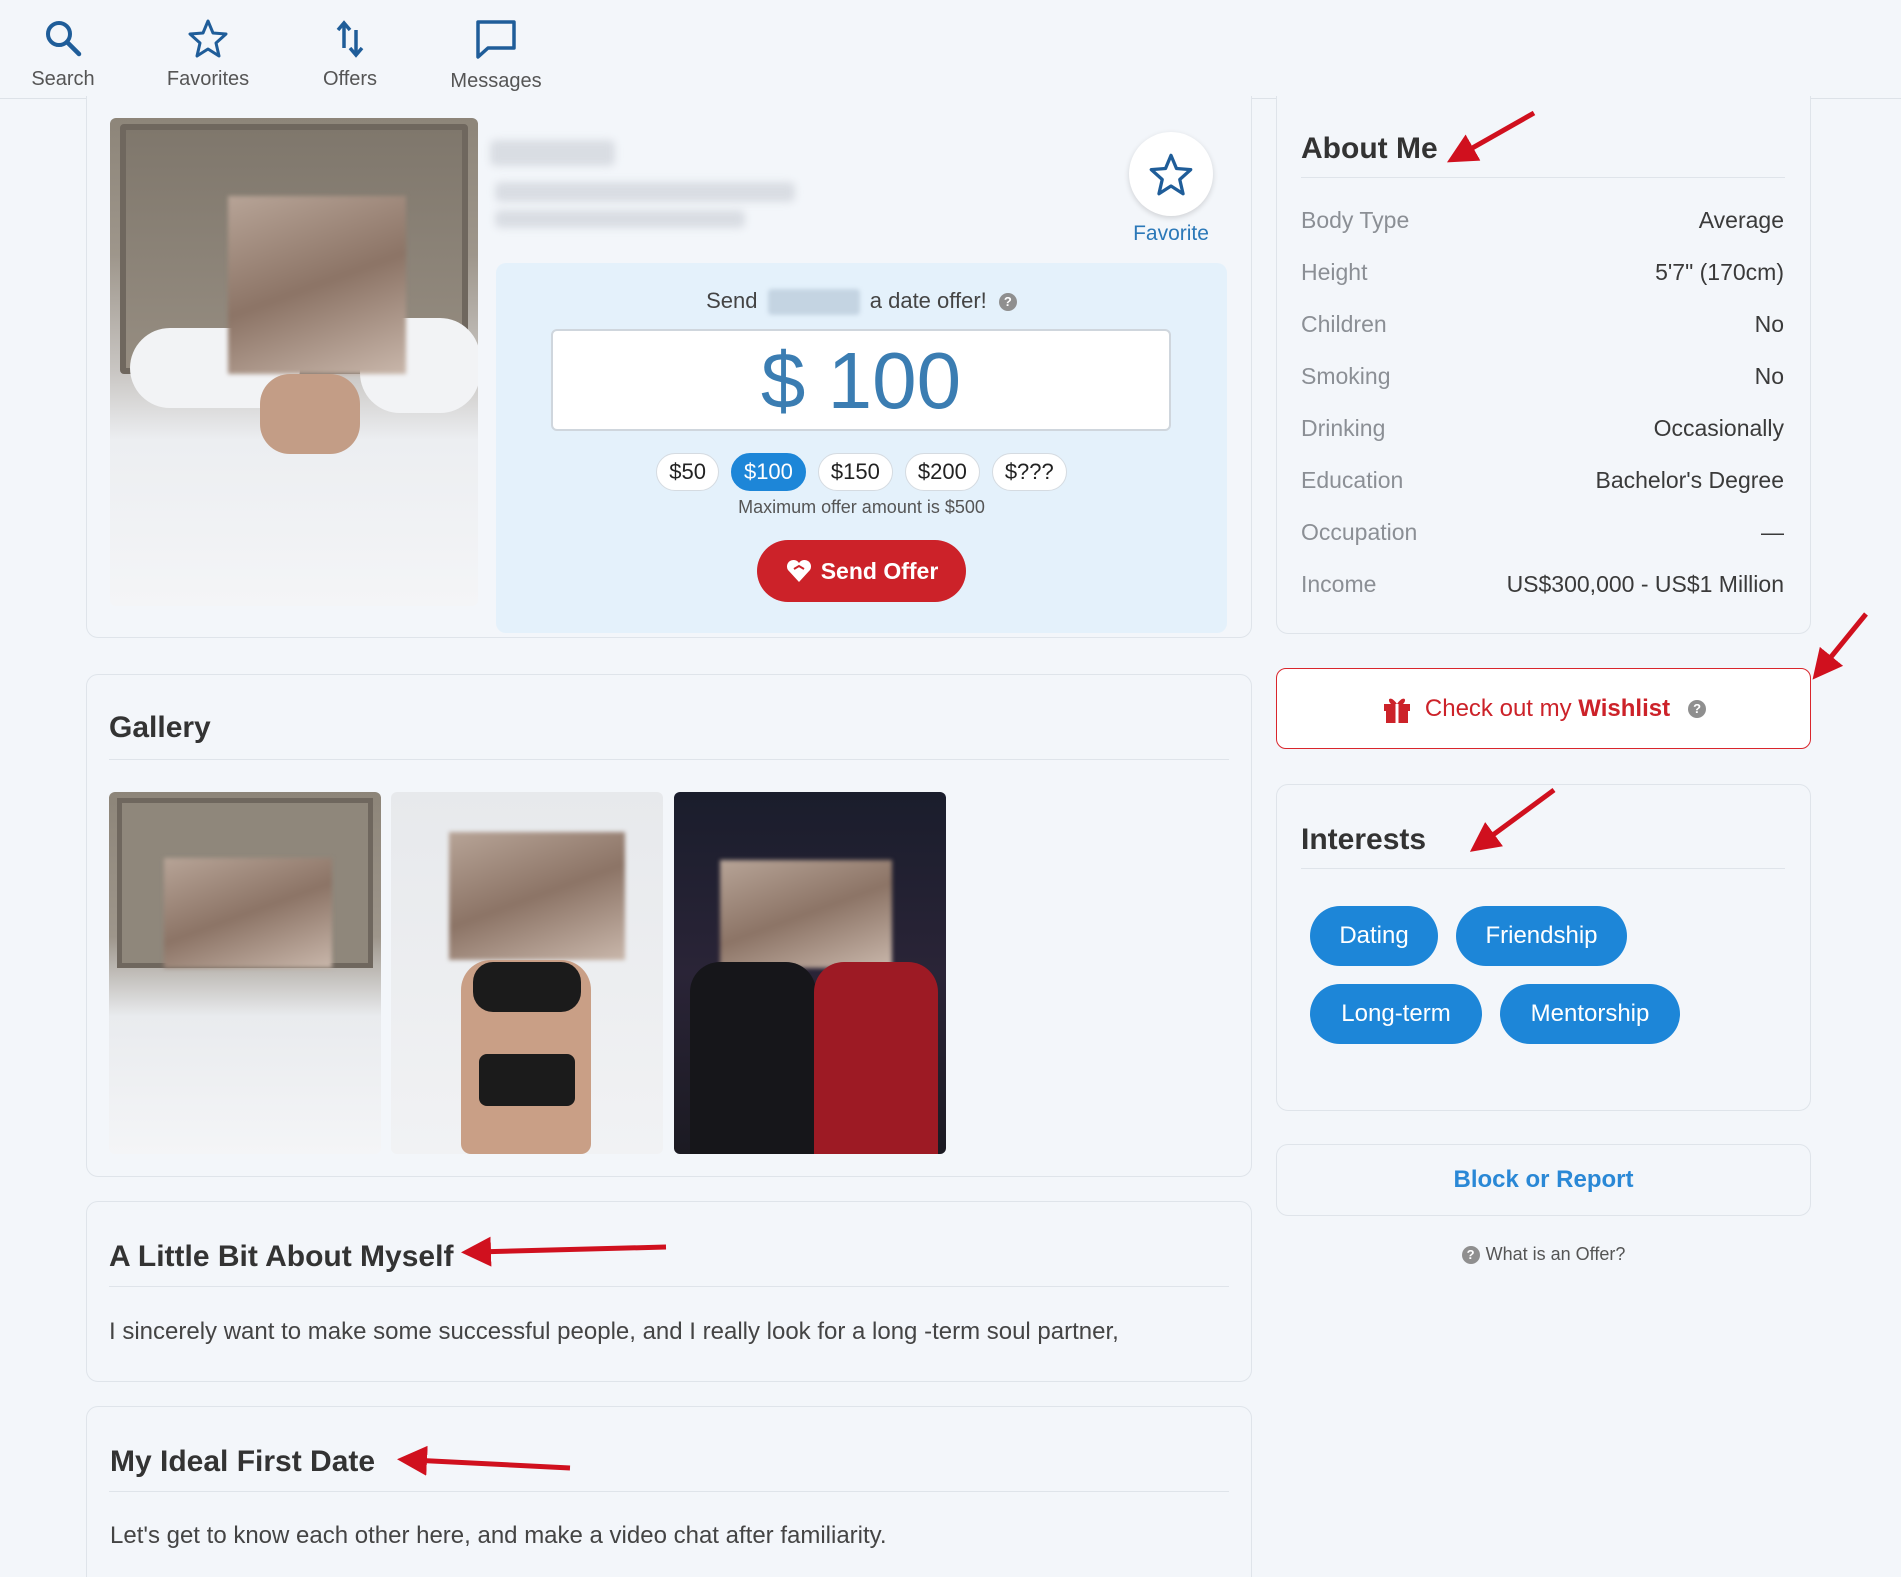 Image resolution: width=1901 pixels, height=1577 pixels. What do you see at coordinates (879, 570) in the screenshot?
I see `send-offer-label: Send Offer` at bounding box center [879, 570].